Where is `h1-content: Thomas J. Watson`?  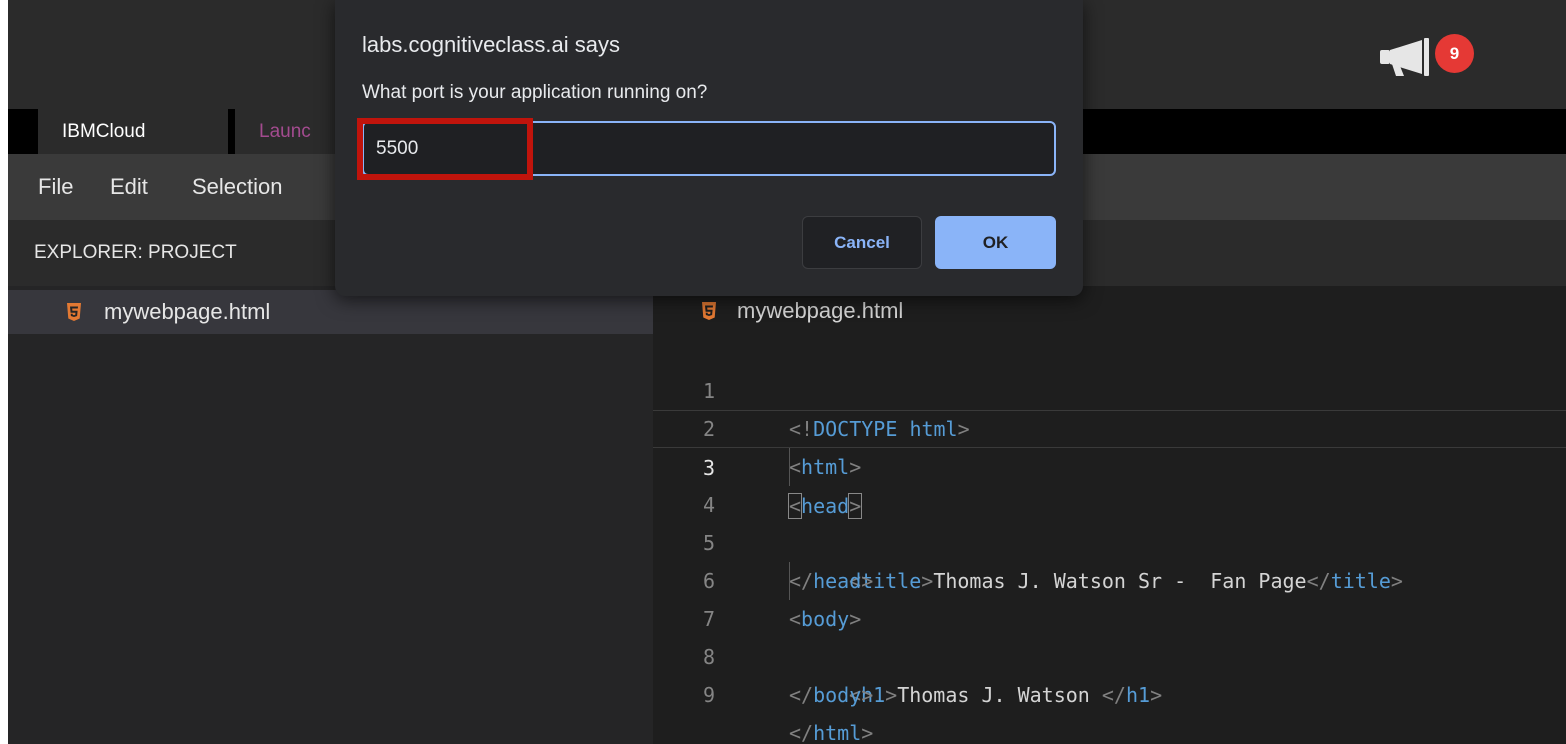 h1-content: Thomas J. Watson is located at coordinates (999, 695).